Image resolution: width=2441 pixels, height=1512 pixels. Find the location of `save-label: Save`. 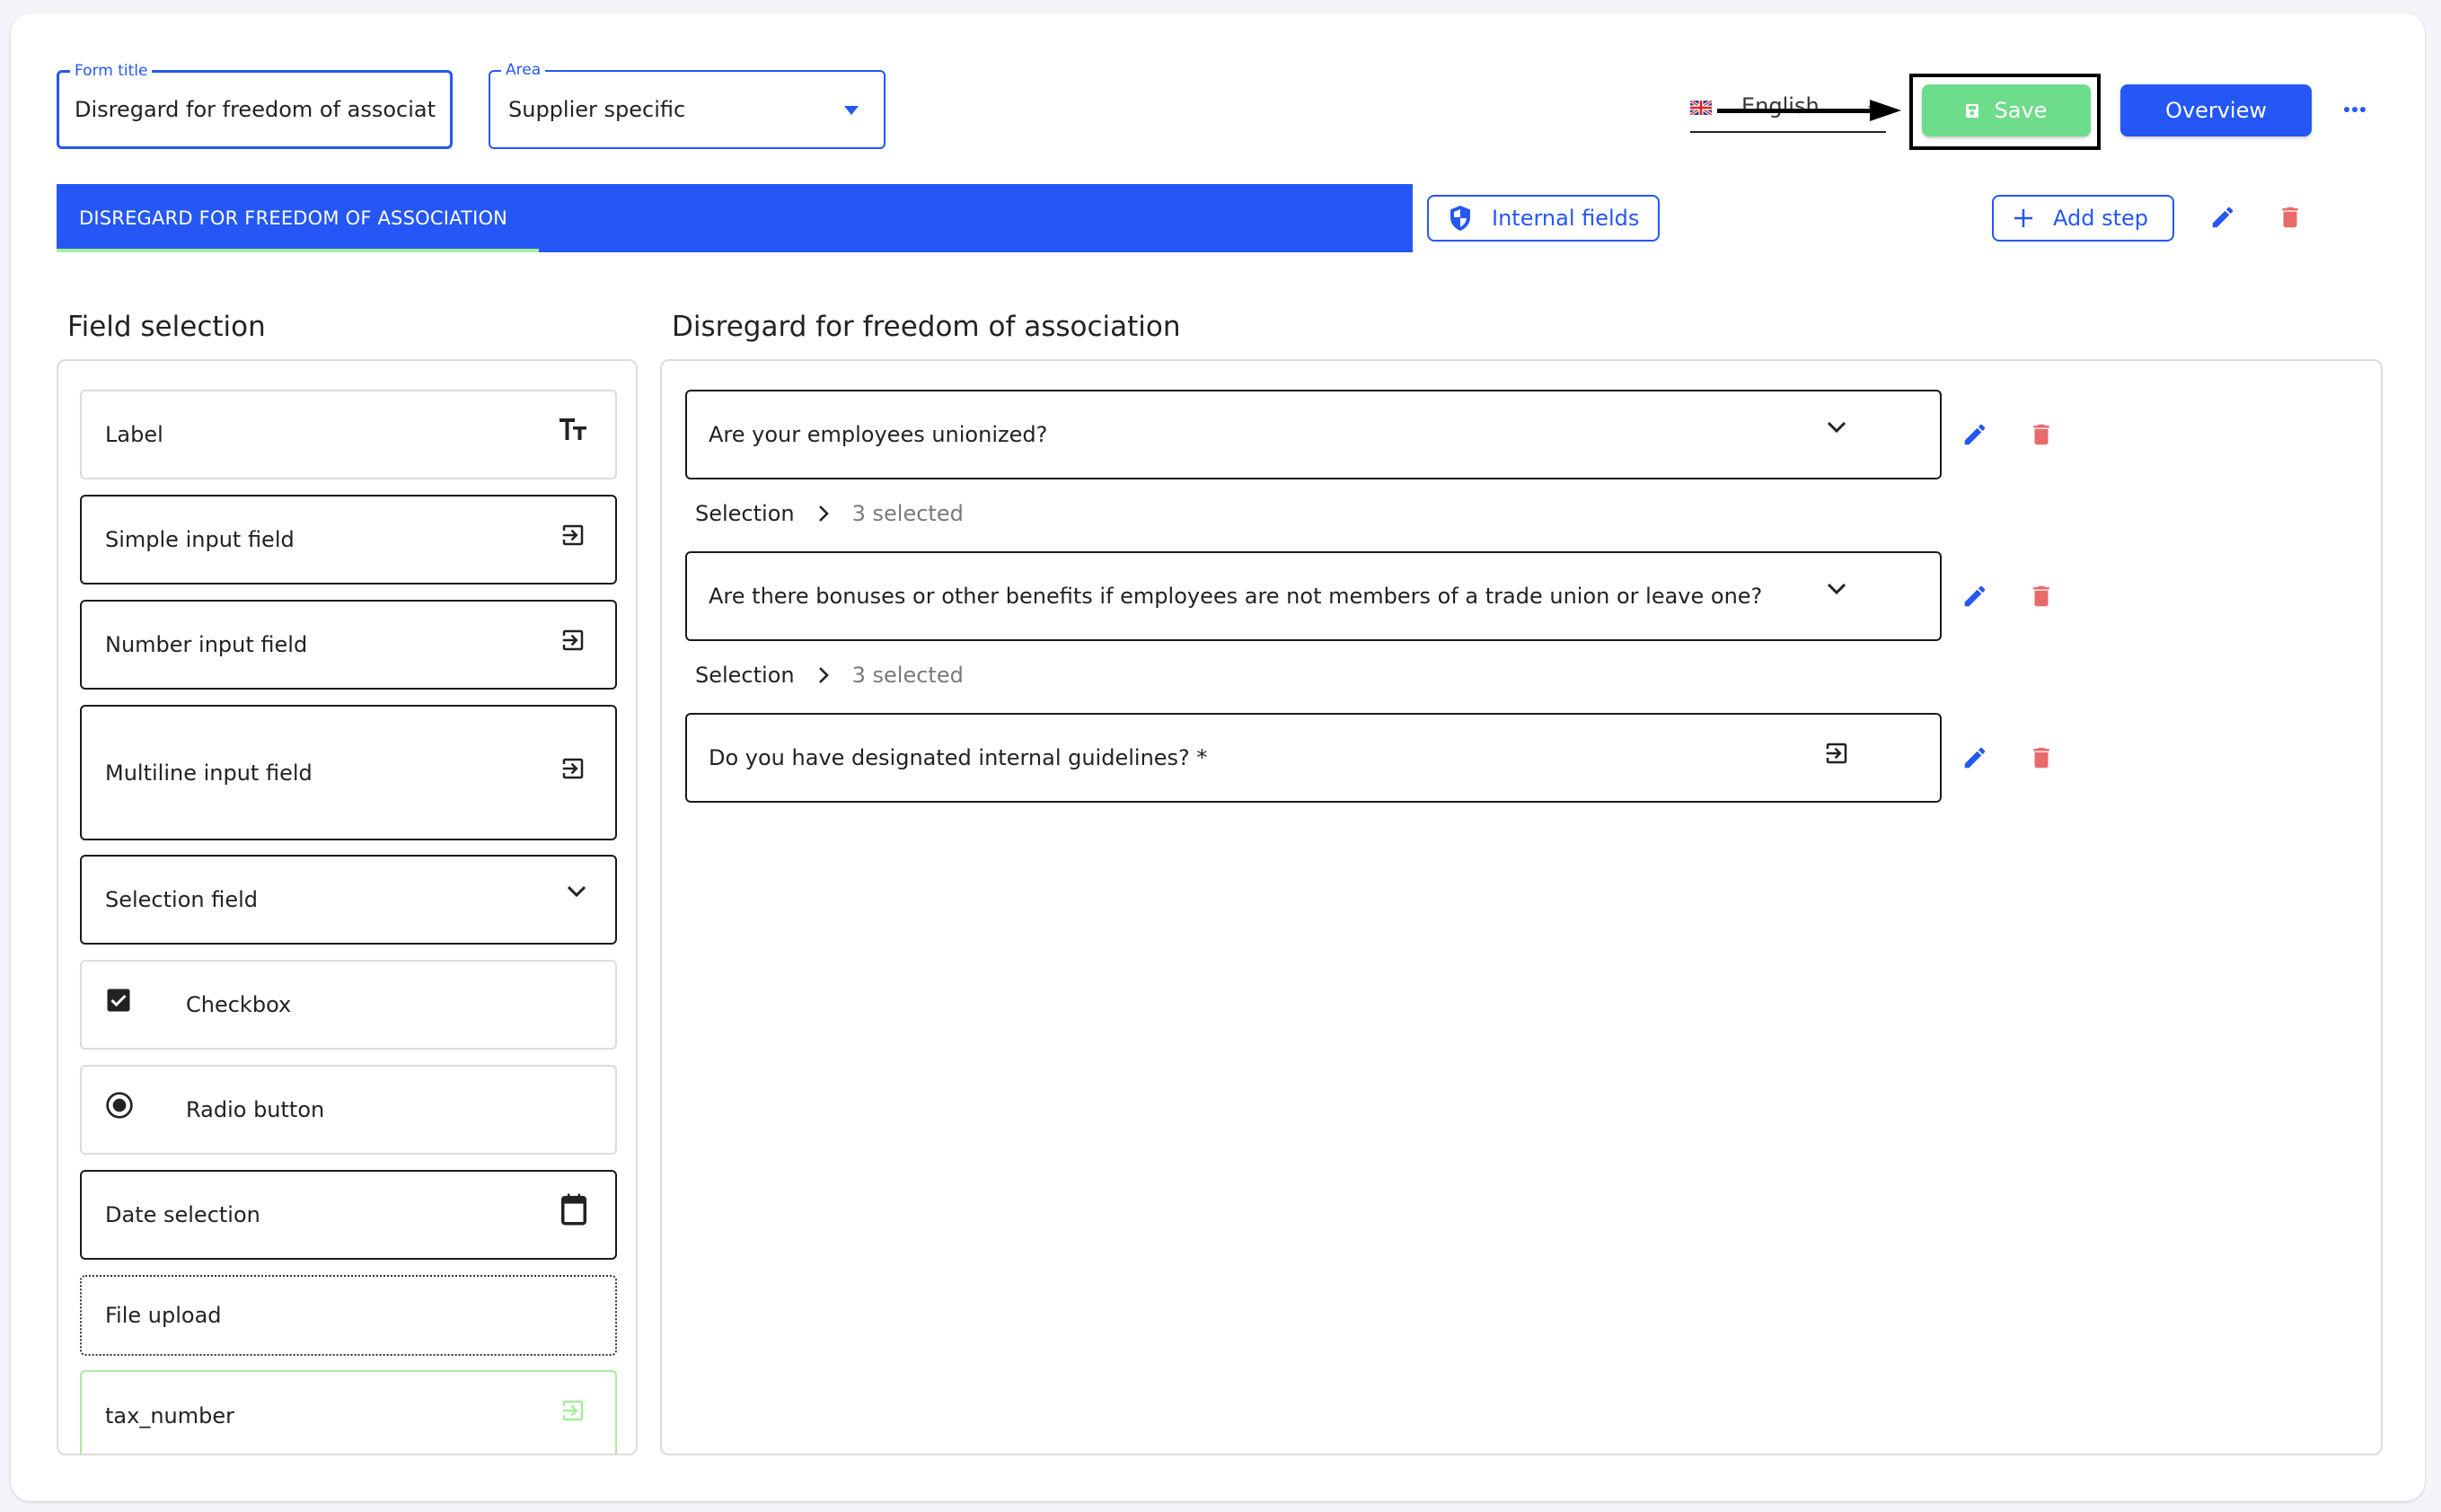

save-label: Save is located at coordinates (2021, 110).